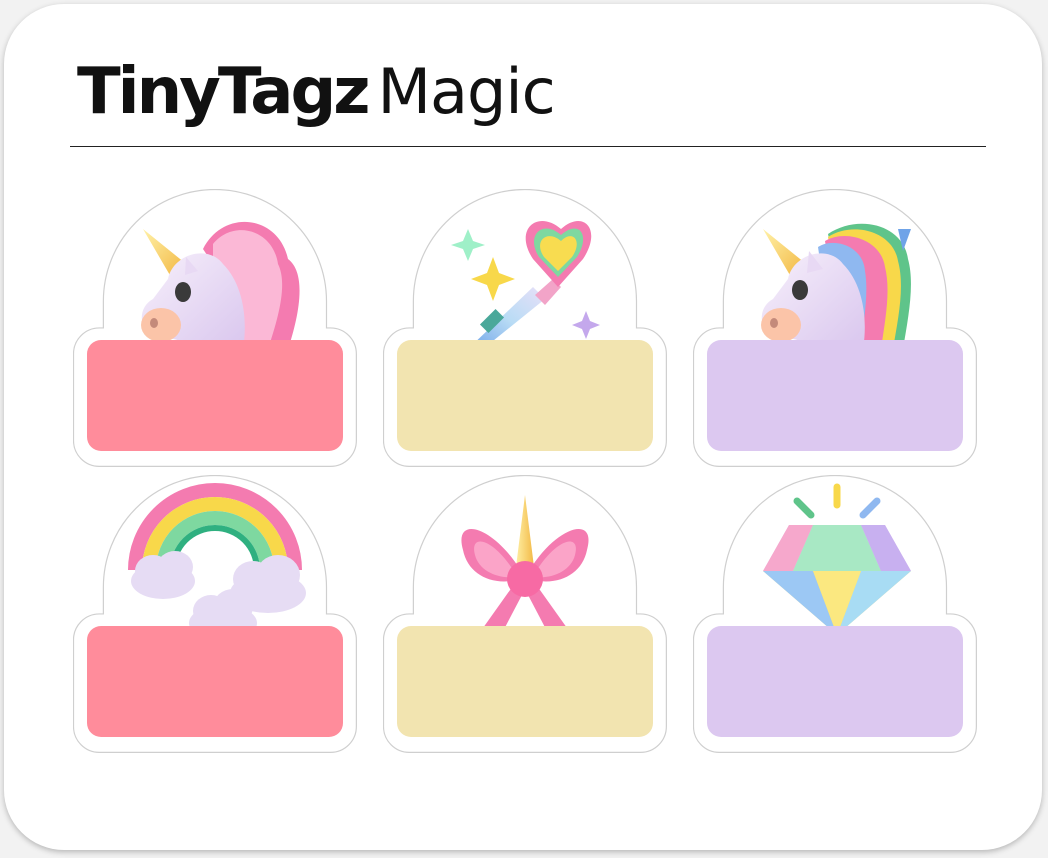  I want to click on header-divider, so click(528, 146).